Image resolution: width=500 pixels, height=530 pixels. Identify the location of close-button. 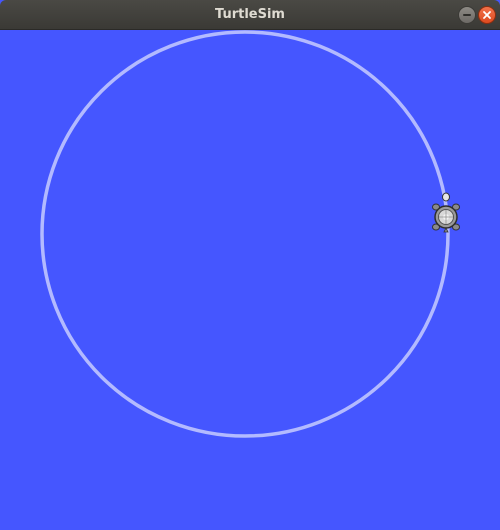
(487, 15).